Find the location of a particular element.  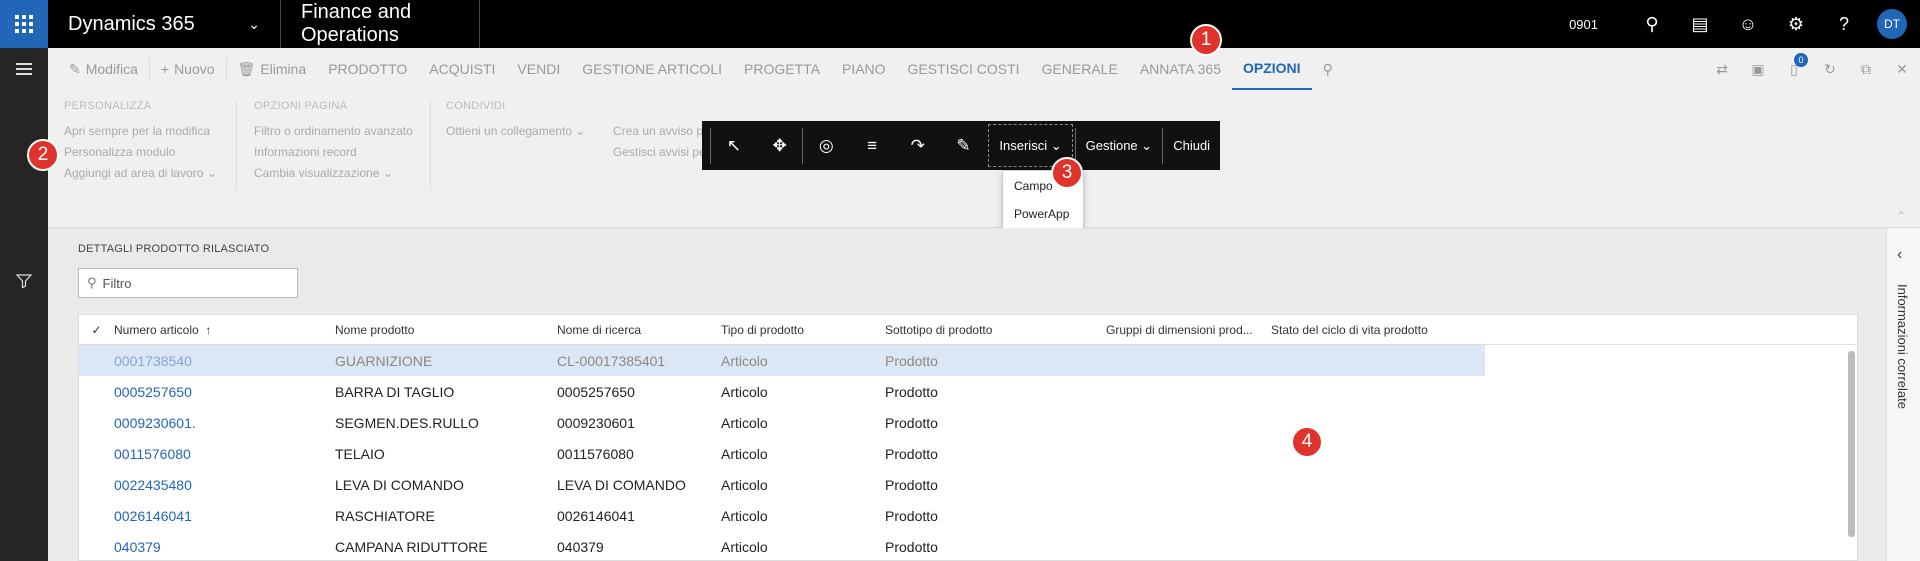

item-number-link: 0009230601. is located at coordinates (224, 423).